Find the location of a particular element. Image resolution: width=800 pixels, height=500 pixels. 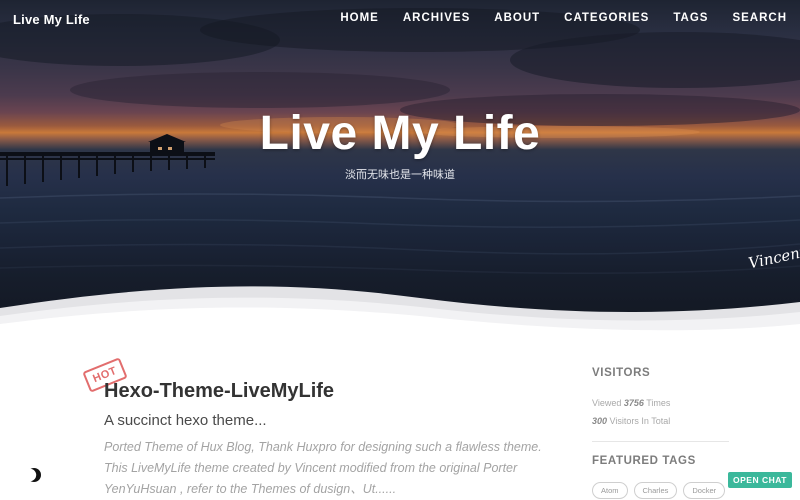

featured-tags-list: Atom Charles Docker is located at coordinates (659, 490).